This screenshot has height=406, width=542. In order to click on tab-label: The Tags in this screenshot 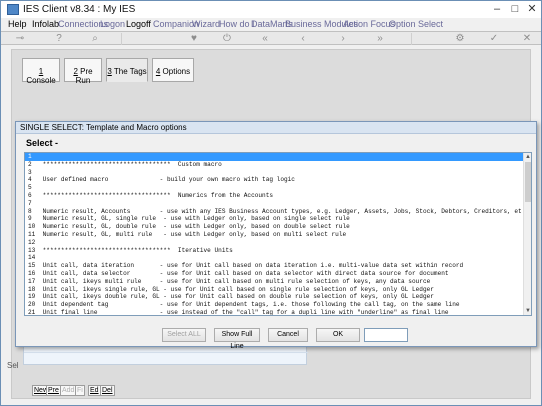, I will do `click(129, 71)`.